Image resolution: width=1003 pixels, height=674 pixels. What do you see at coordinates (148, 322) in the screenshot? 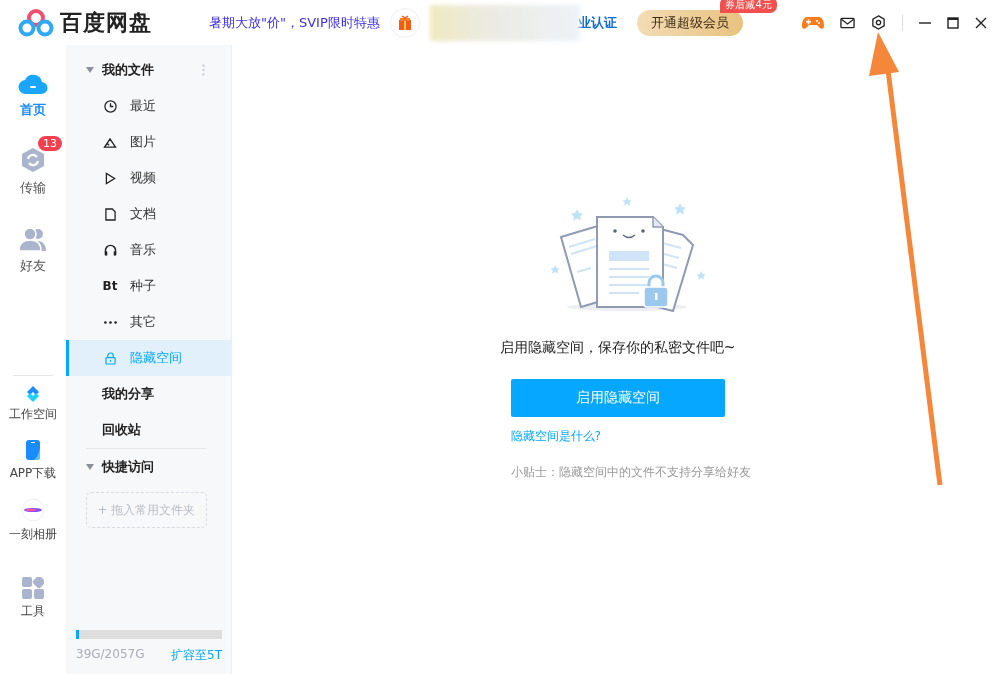
I see `sidebar-item: 其它` at bounding box center [148, 322].